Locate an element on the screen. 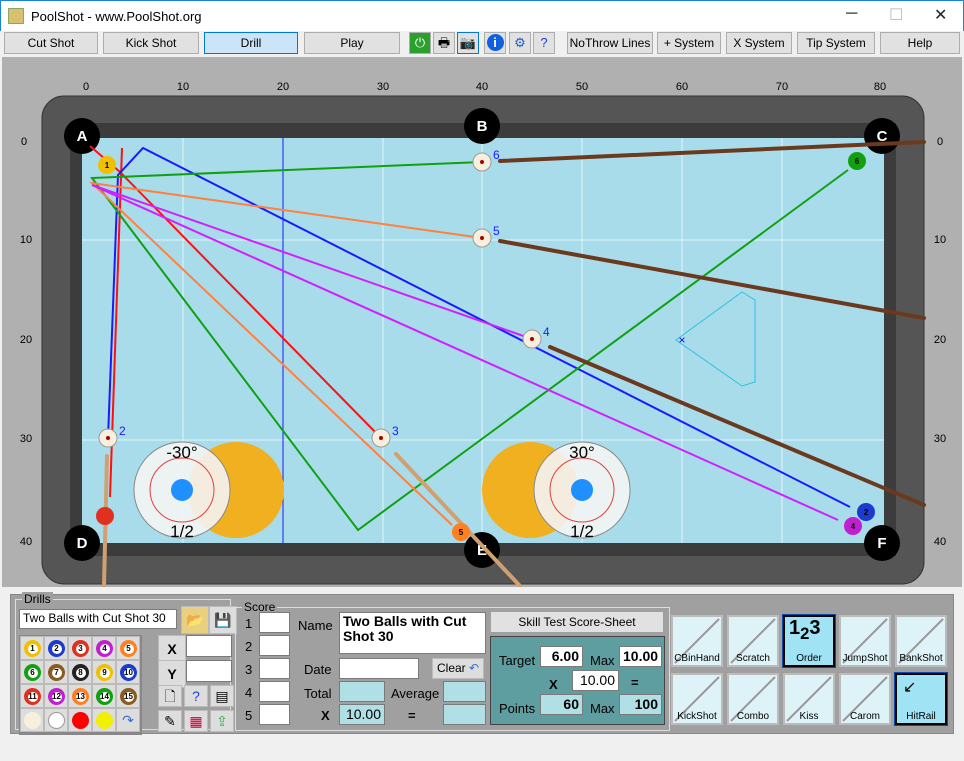  y-tick: 30 is located at coordinates (26, 439).